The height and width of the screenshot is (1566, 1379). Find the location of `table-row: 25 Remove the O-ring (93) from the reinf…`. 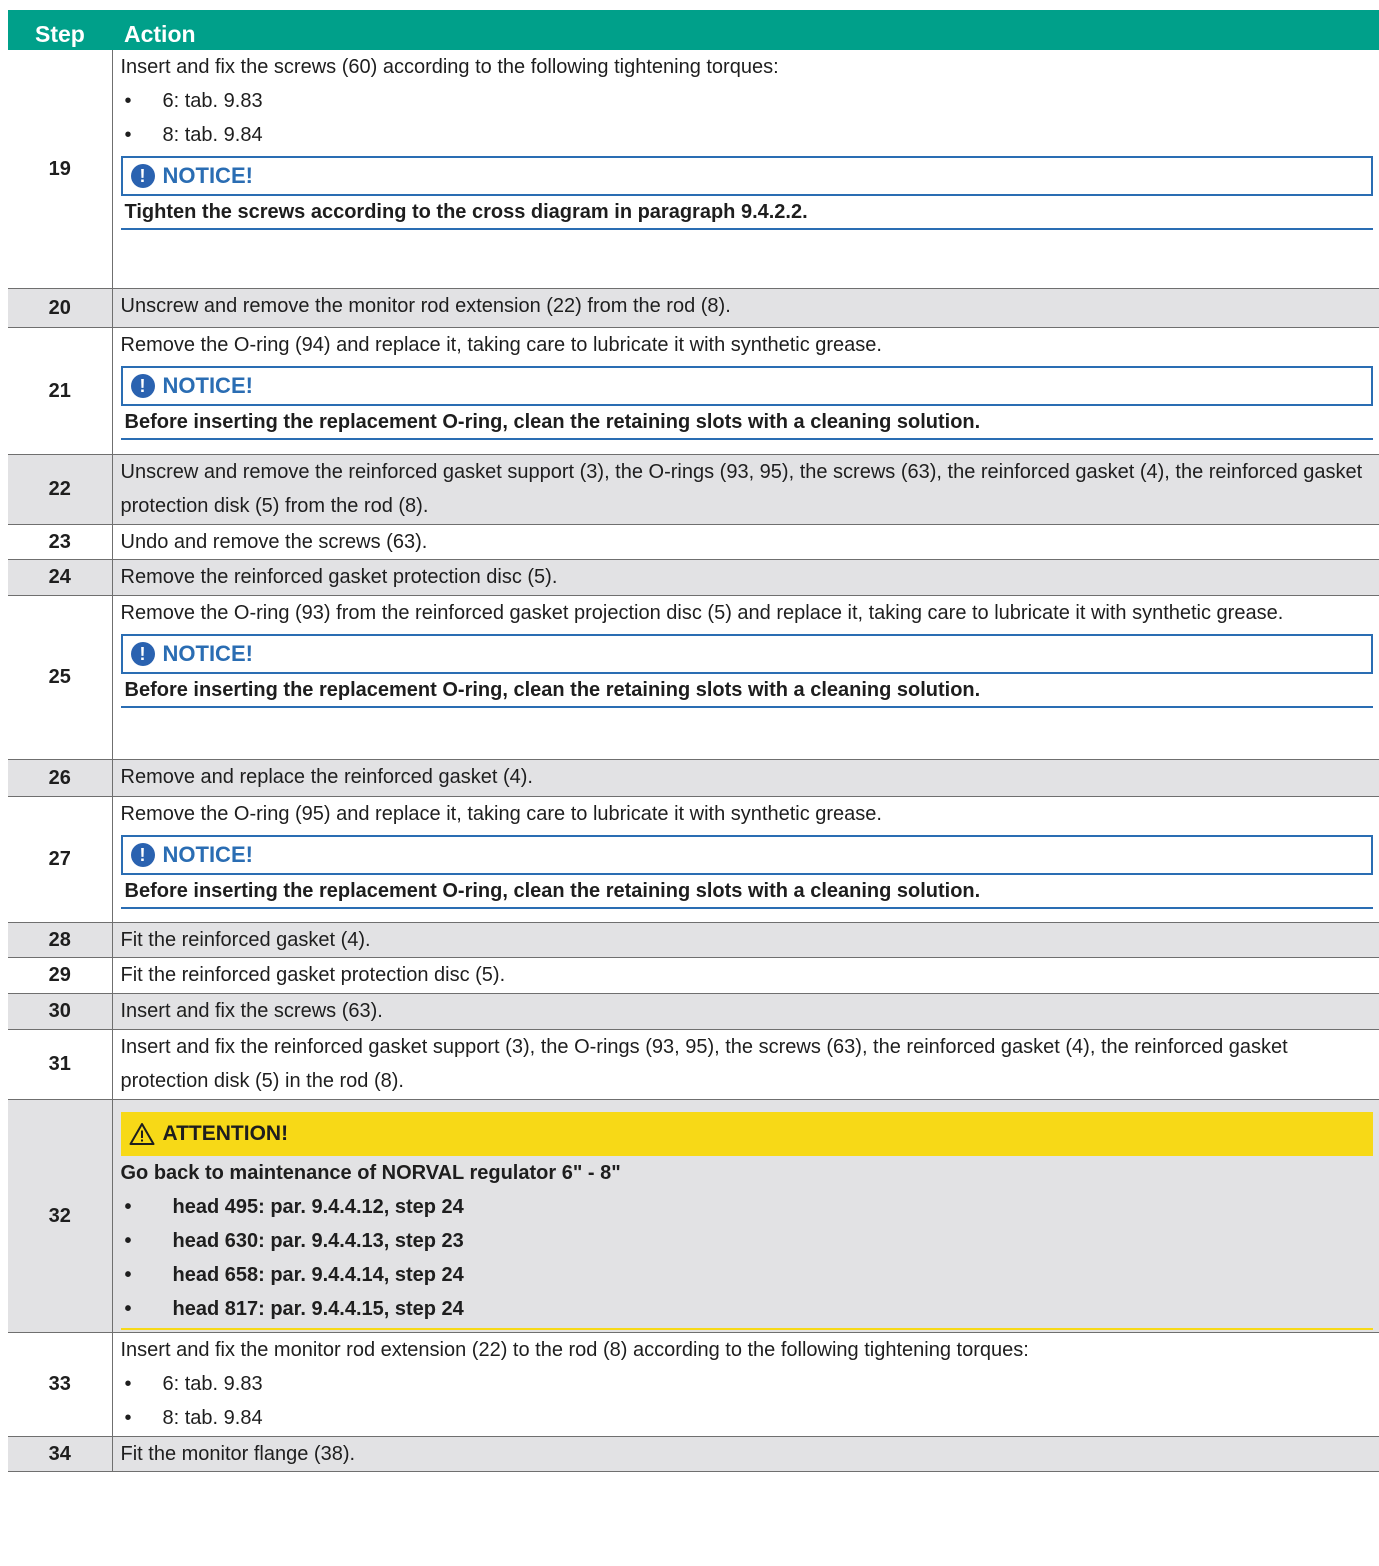

table-row: 25 Remove the O-ring (93) from the reinf… is located at coordinates (693, 677).